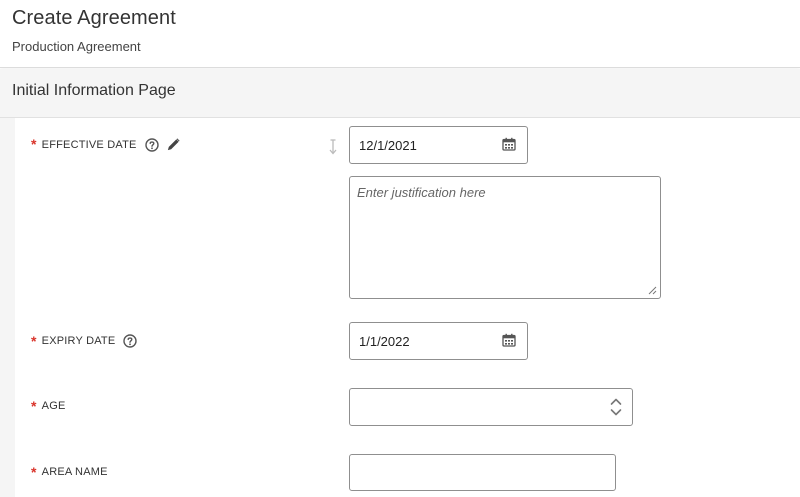 This screenshot has height=497, width=800. I want to click on effective-date-label: * EFFECTIVE DATE, so click(106, 144).